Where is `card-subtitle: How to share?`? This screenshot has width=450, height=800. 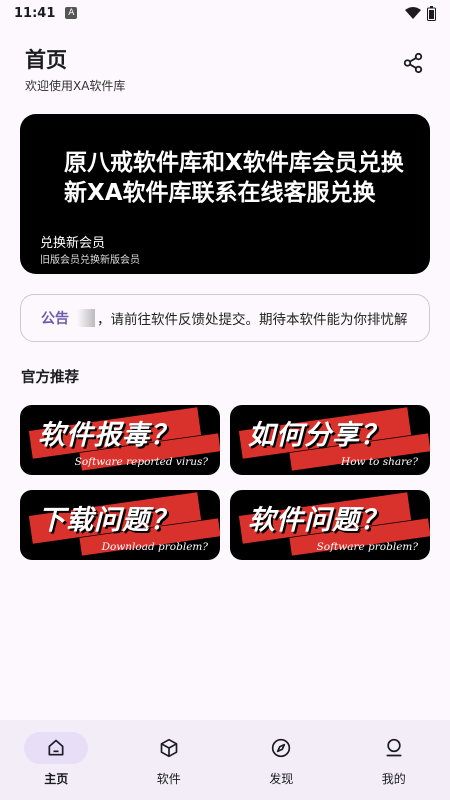
card-subtitle: How to share? is located at coordinates (379, 462).